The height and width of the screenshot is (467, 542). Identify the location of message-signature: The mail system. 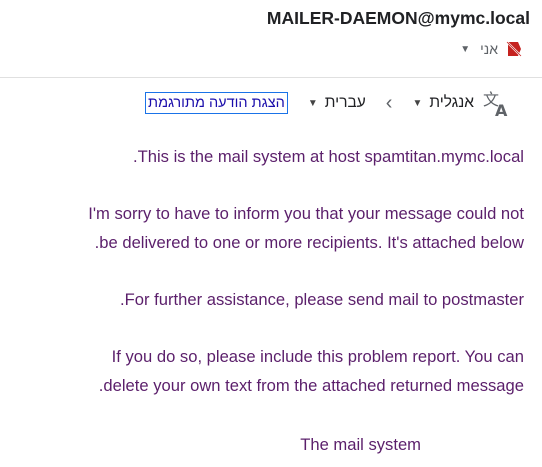
(360, 444).